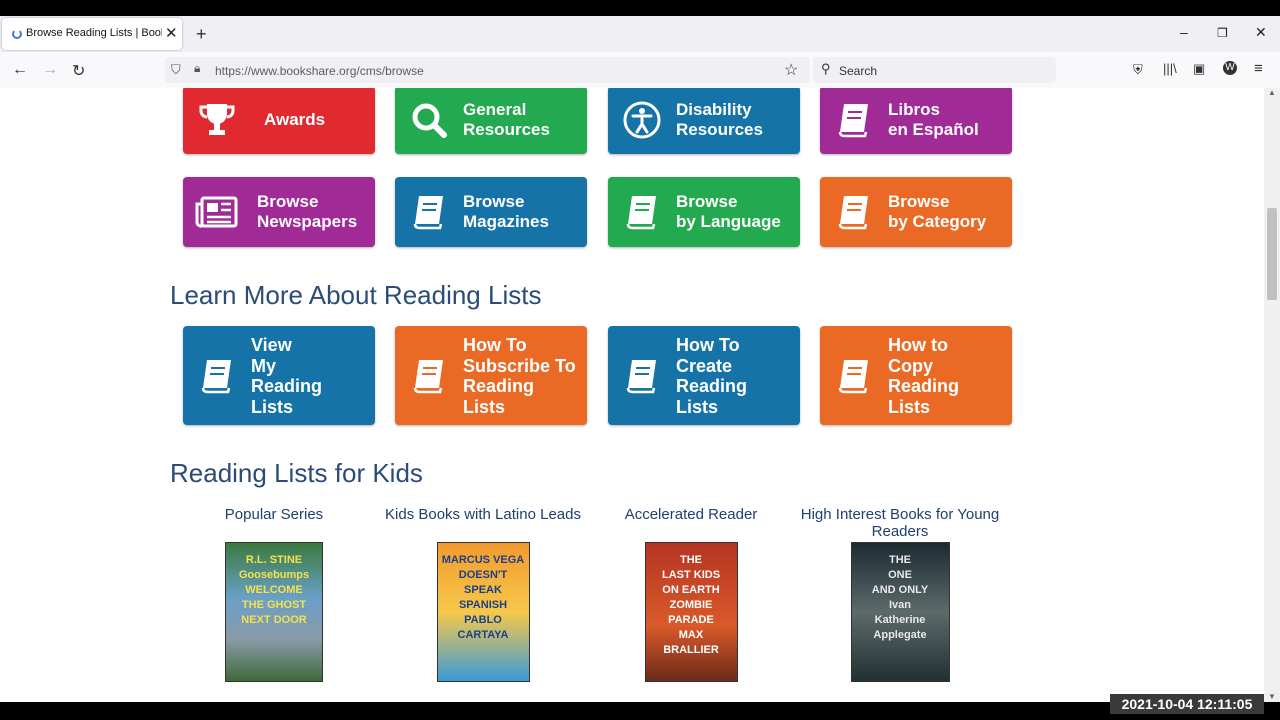 Image resolution: width=1280 pixels, height=720 pixels. What do you see at coordinates (50, 70) in the screenshot?
I see `forward-icon: →` at bounding box center [50, 70].